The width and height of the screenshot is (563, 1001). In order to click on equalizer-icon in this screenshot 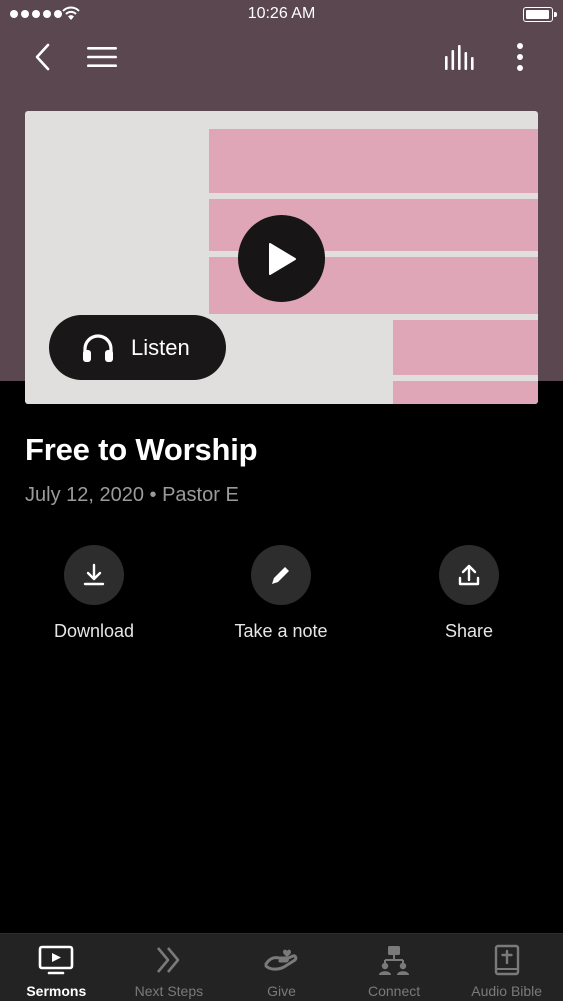, I will do `click(459, 57)`.